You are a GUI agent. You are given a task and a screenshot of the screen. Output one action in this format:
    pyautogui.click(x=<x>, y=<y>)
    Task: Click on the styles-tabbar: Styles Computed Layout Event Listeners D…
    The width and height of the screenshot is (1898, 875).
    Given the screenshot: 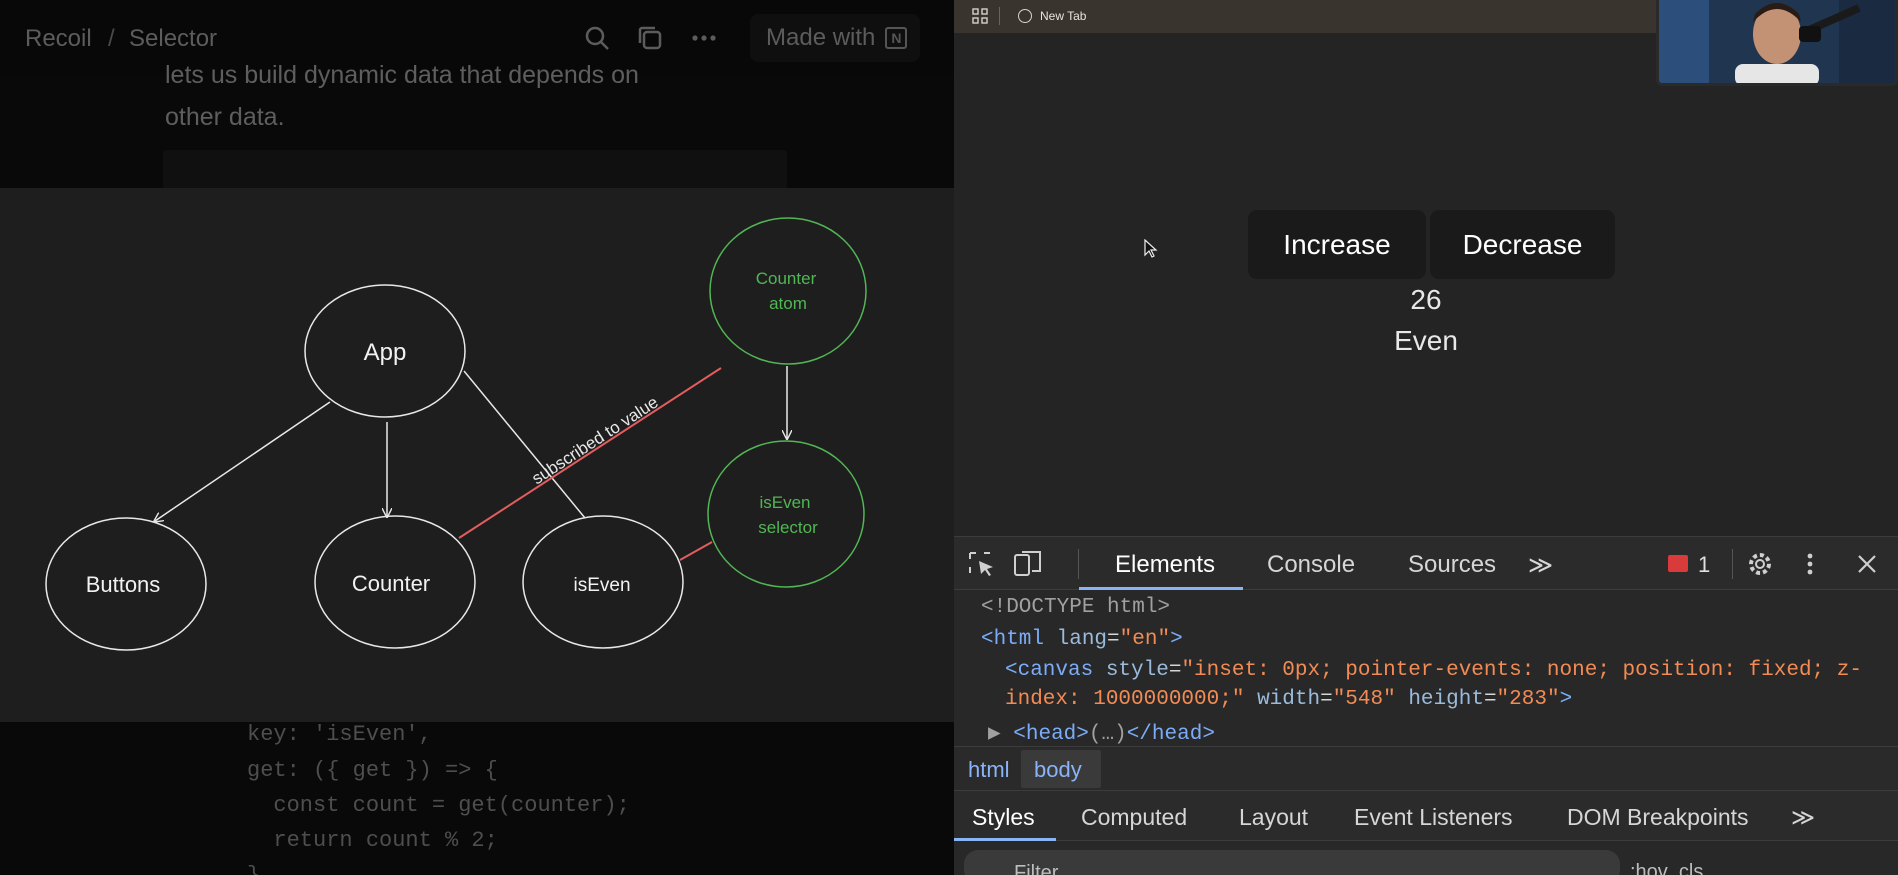 What is the action you would take?
    pyautogui.click(x=1426, y=816)
    